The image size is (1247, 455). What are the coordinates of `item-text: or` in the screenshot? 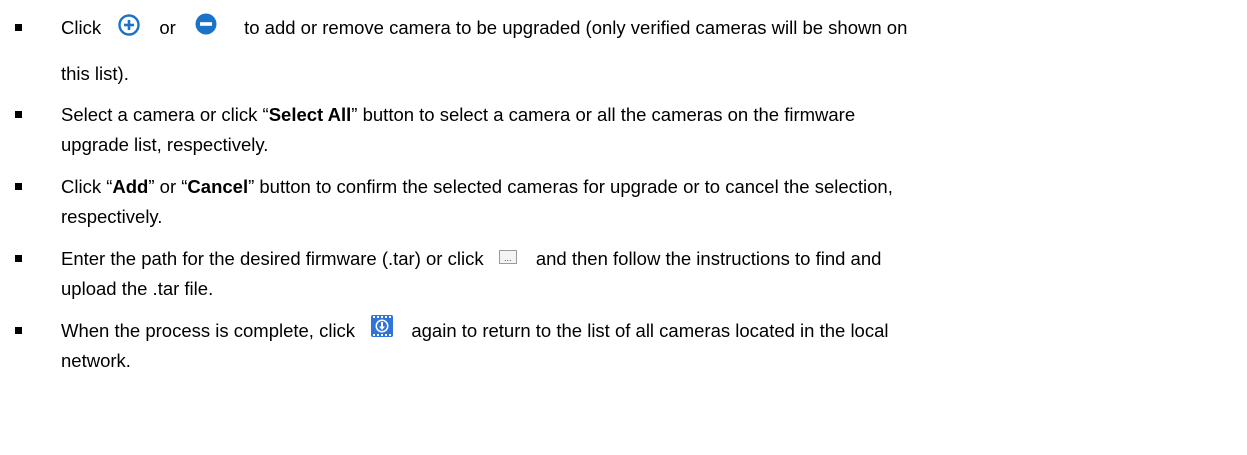 It's located at (167, 27).